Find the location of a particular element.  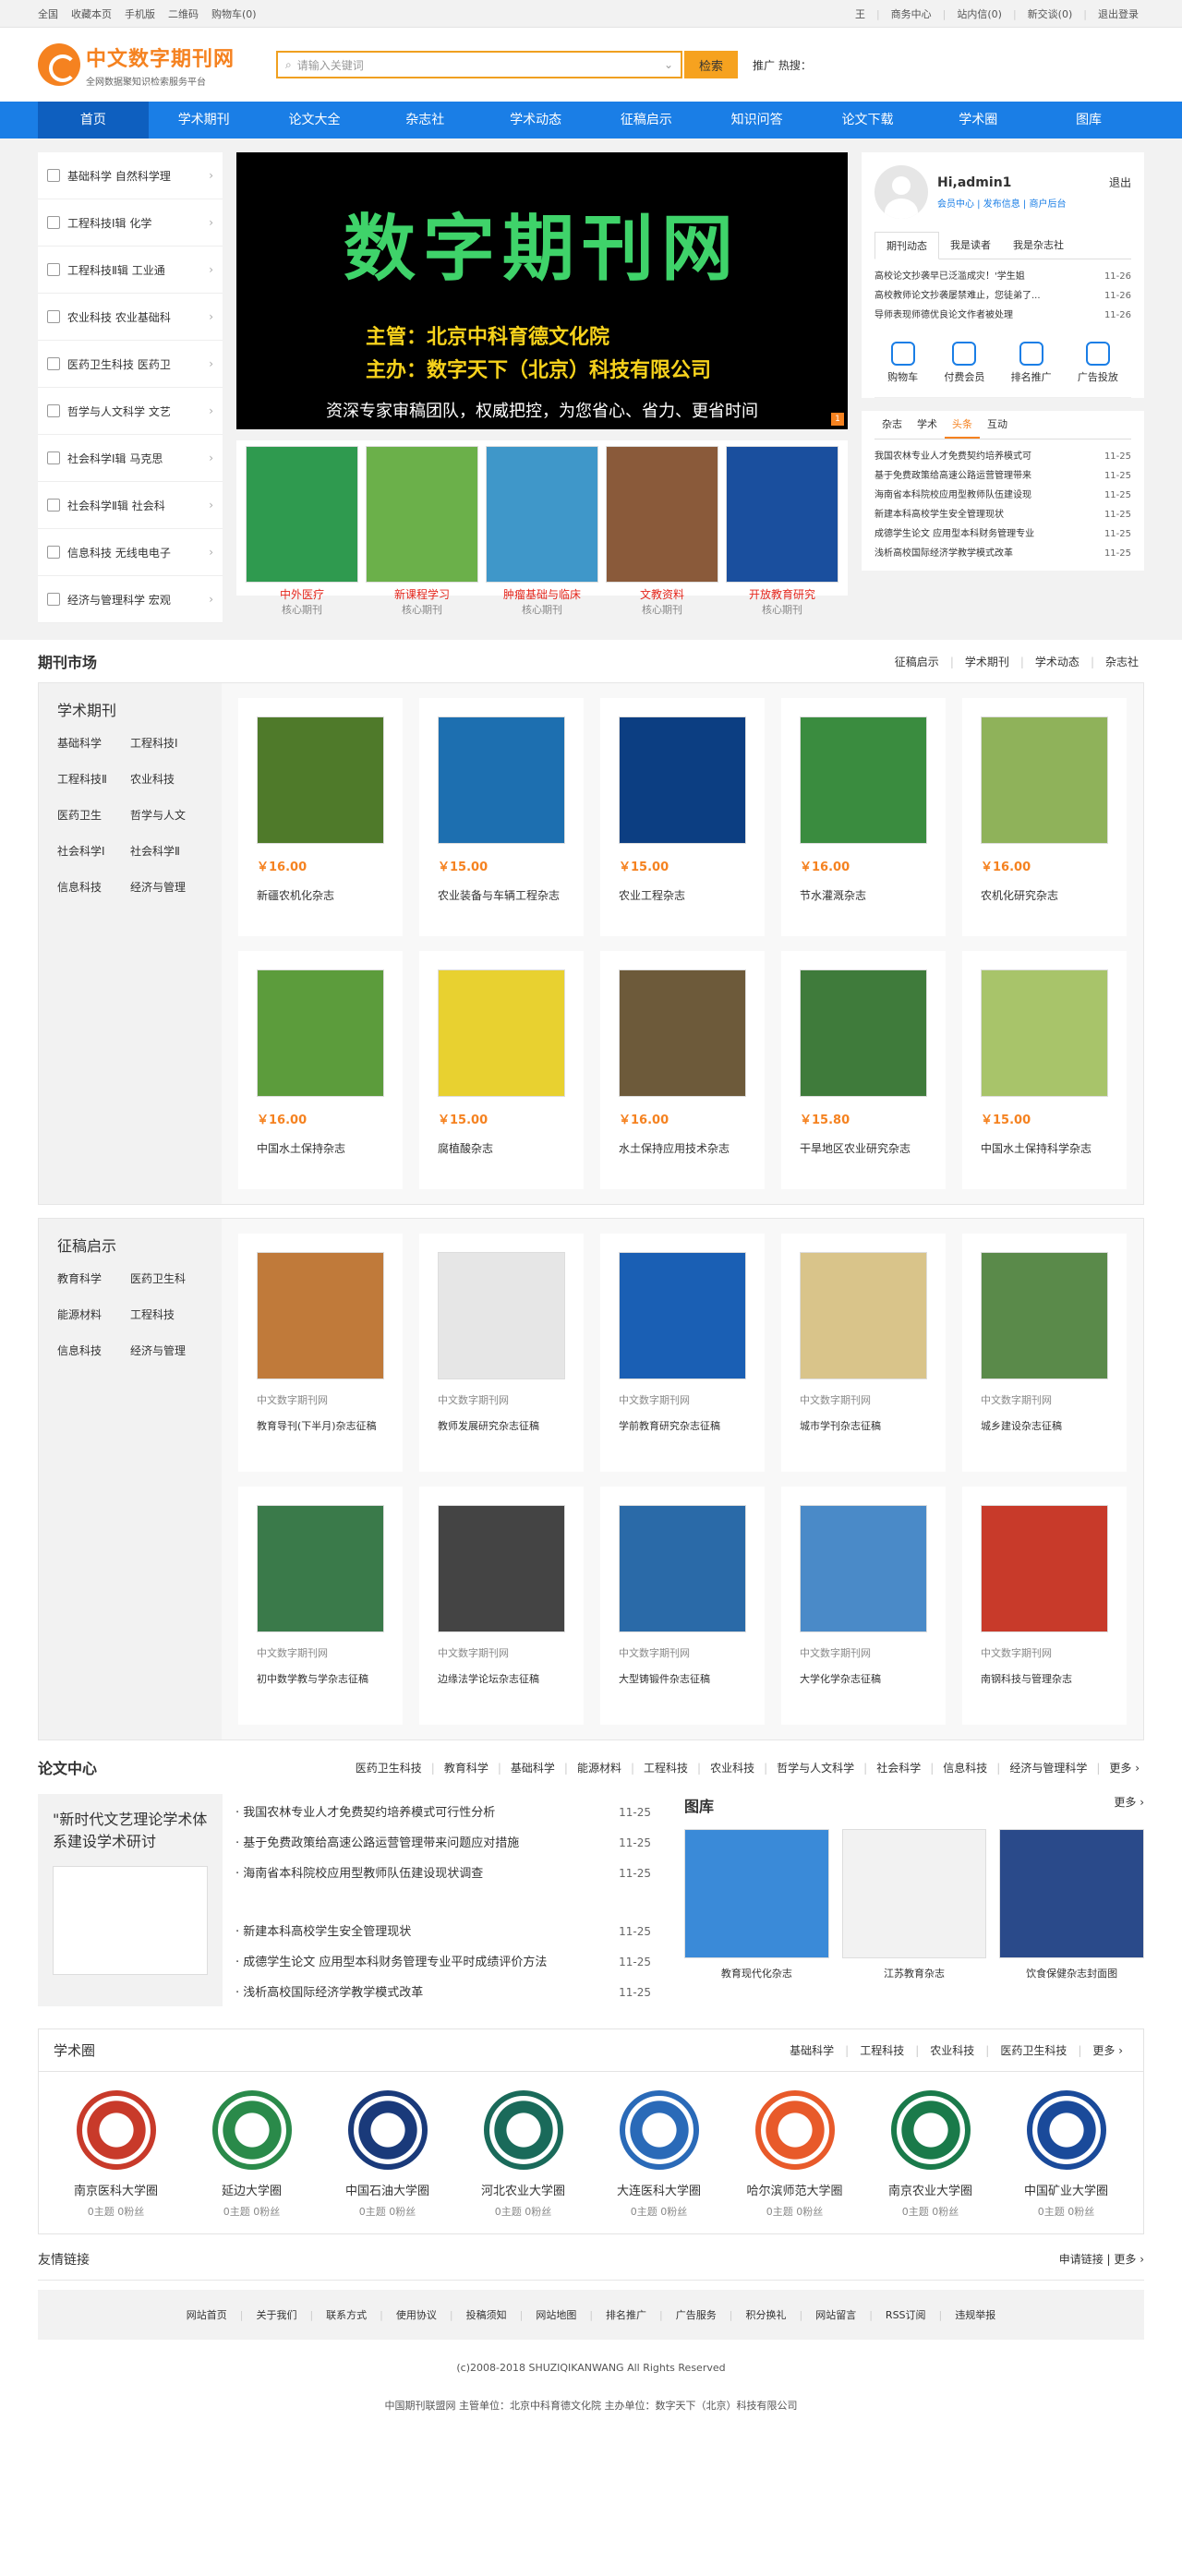

side-category-link: 基础科学 is located at coordinates (93, 743).